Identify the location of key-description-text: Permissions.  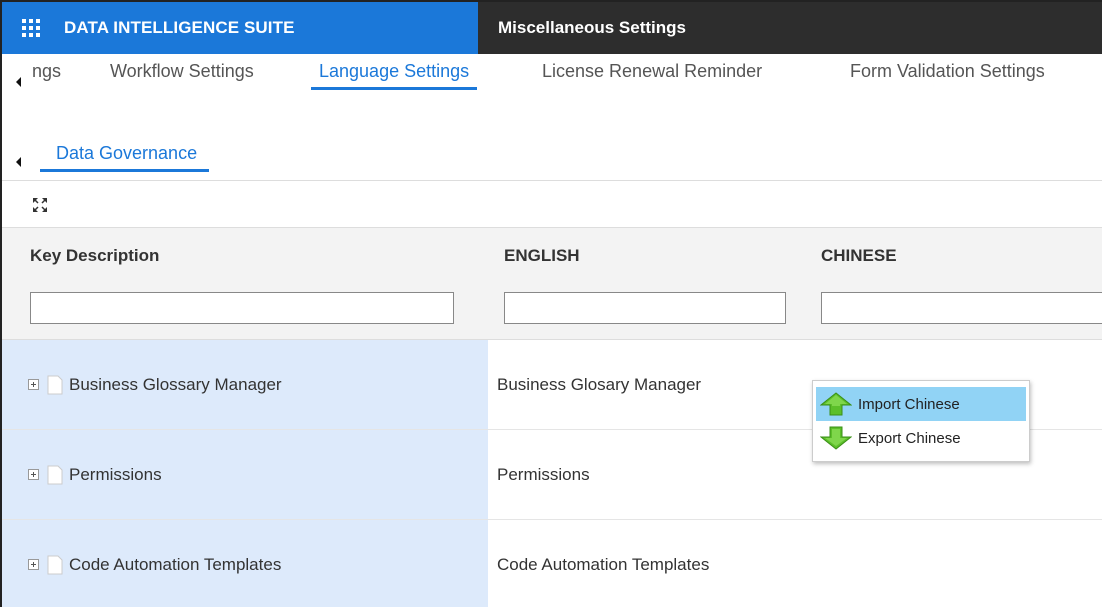
(115, 474).